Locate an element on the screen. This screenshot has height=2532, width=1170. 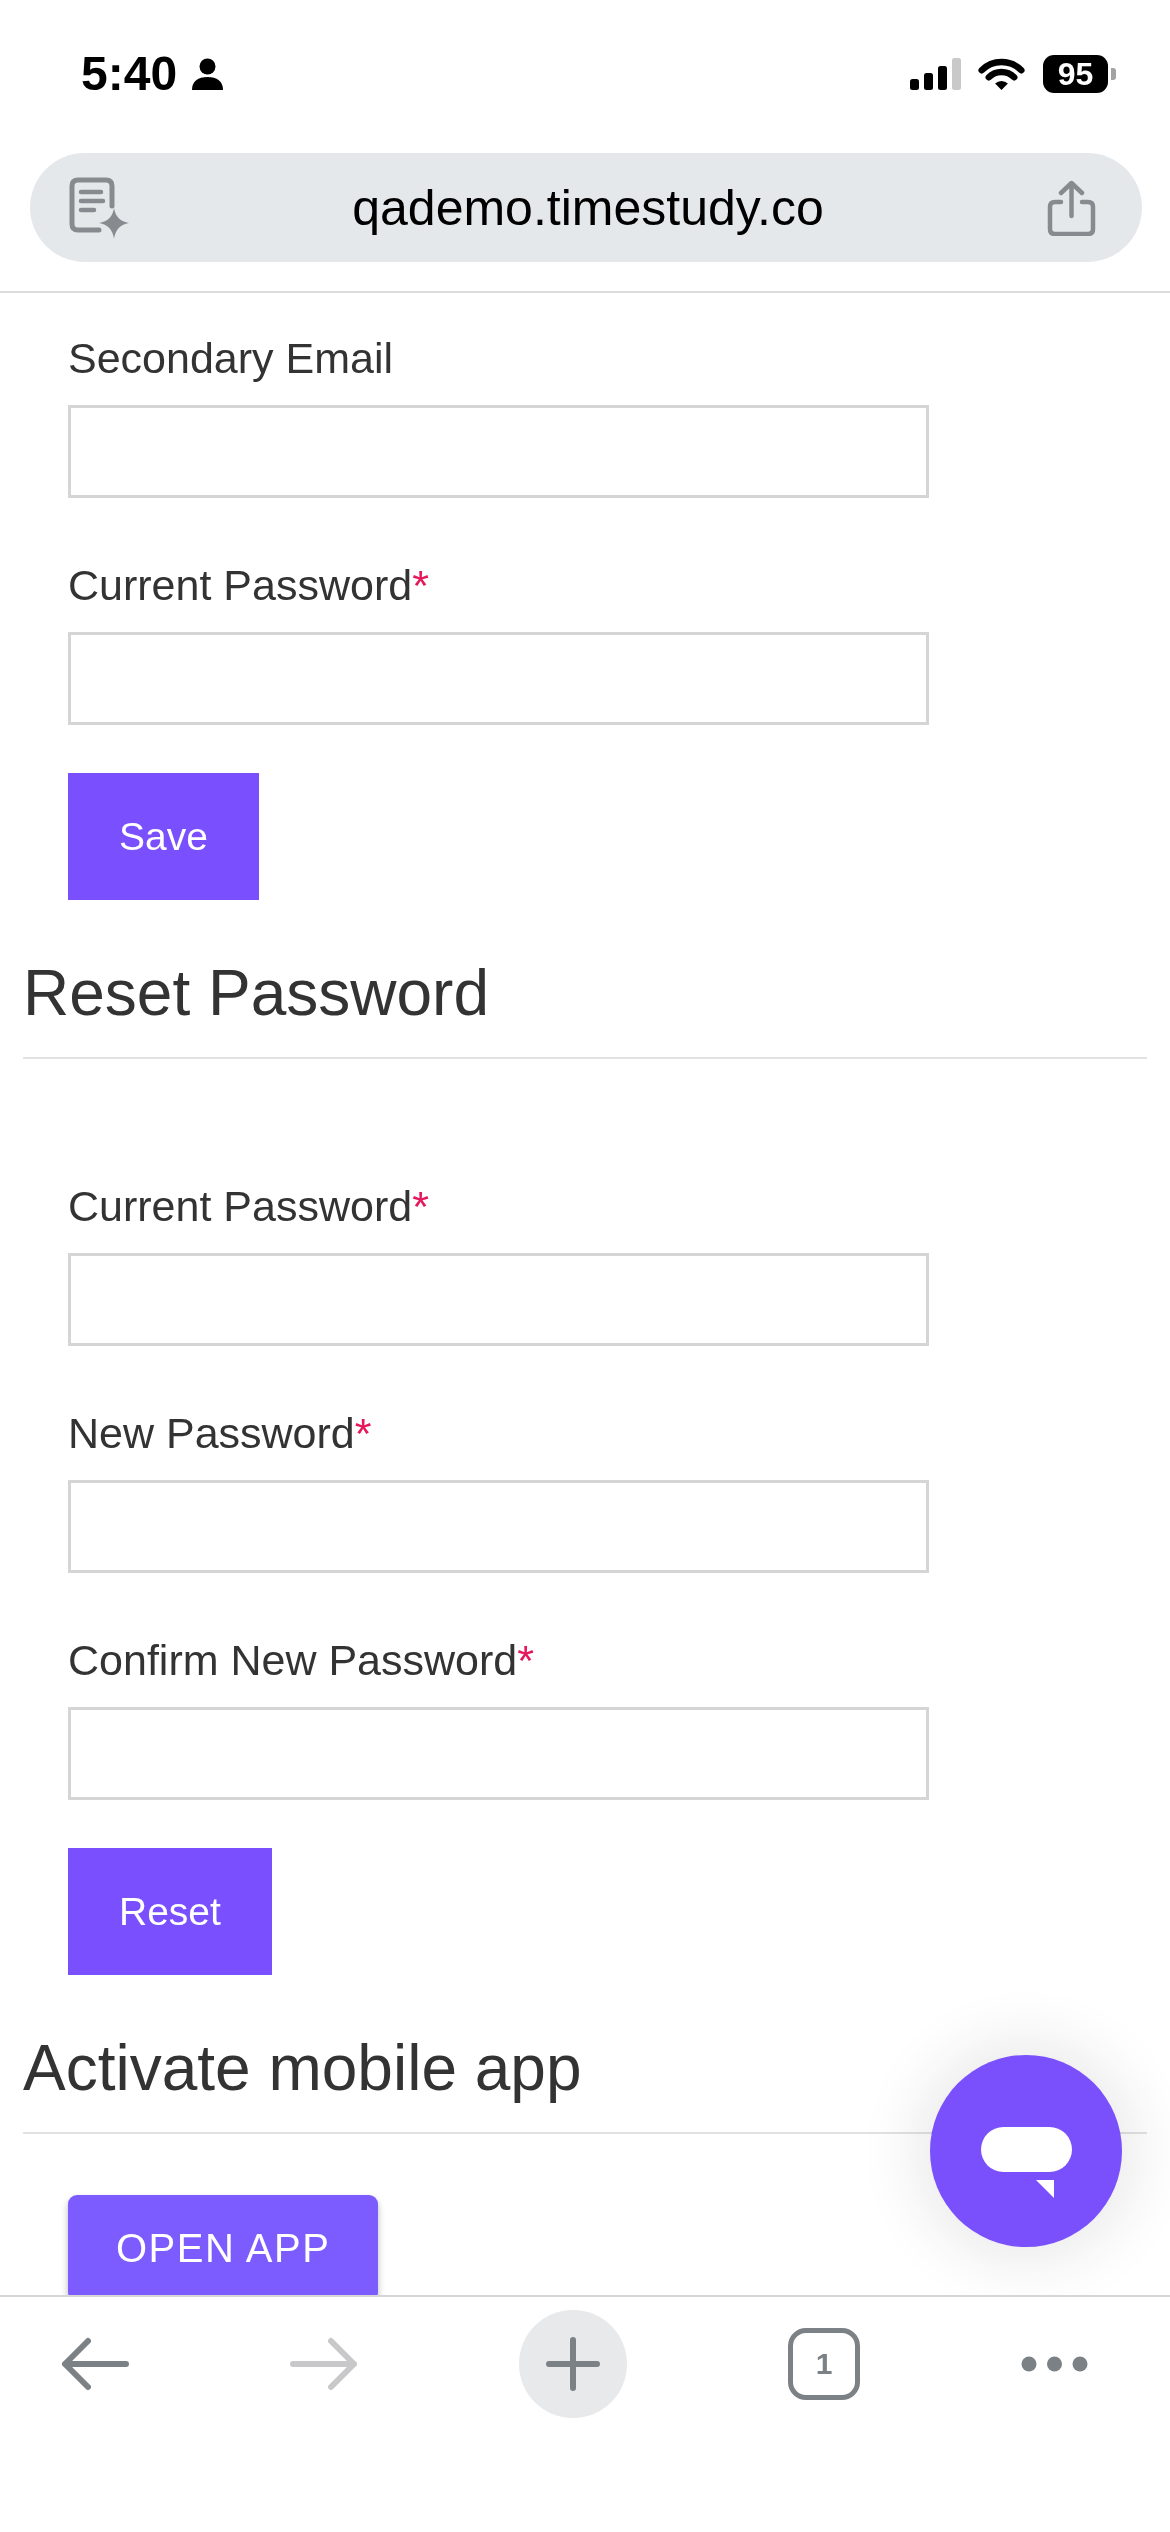
field-label: Confirm New Password* is located at coordinates (301, 1660).